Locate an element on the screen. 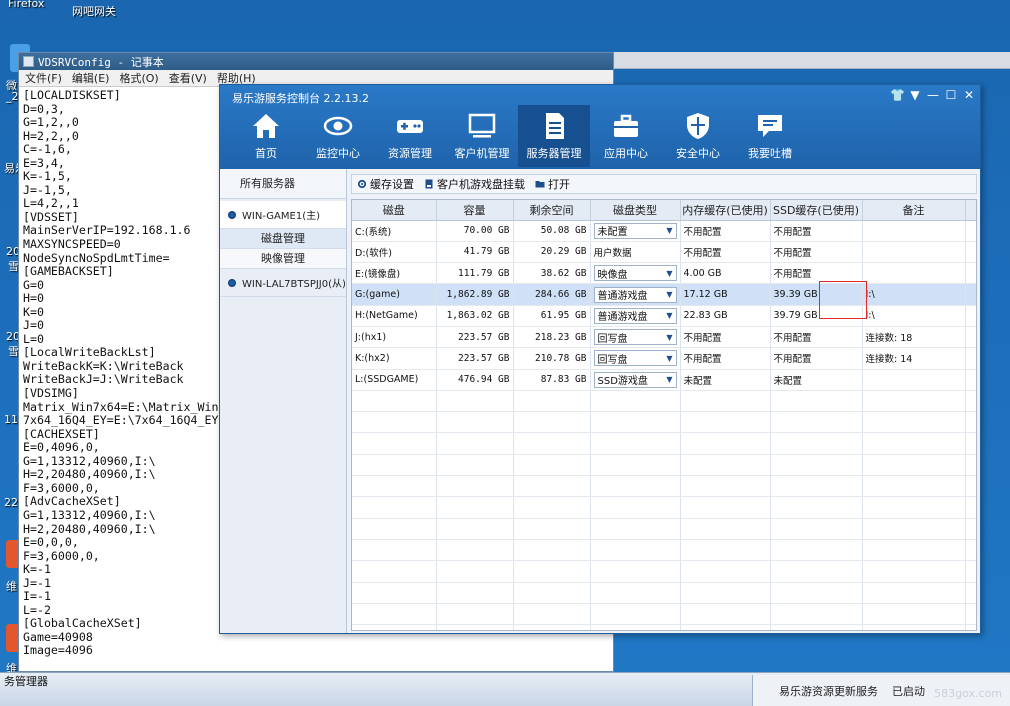 The image size is (1010, 706). free-space-cell: 210.78 GB is located at coordinates (552, 358).